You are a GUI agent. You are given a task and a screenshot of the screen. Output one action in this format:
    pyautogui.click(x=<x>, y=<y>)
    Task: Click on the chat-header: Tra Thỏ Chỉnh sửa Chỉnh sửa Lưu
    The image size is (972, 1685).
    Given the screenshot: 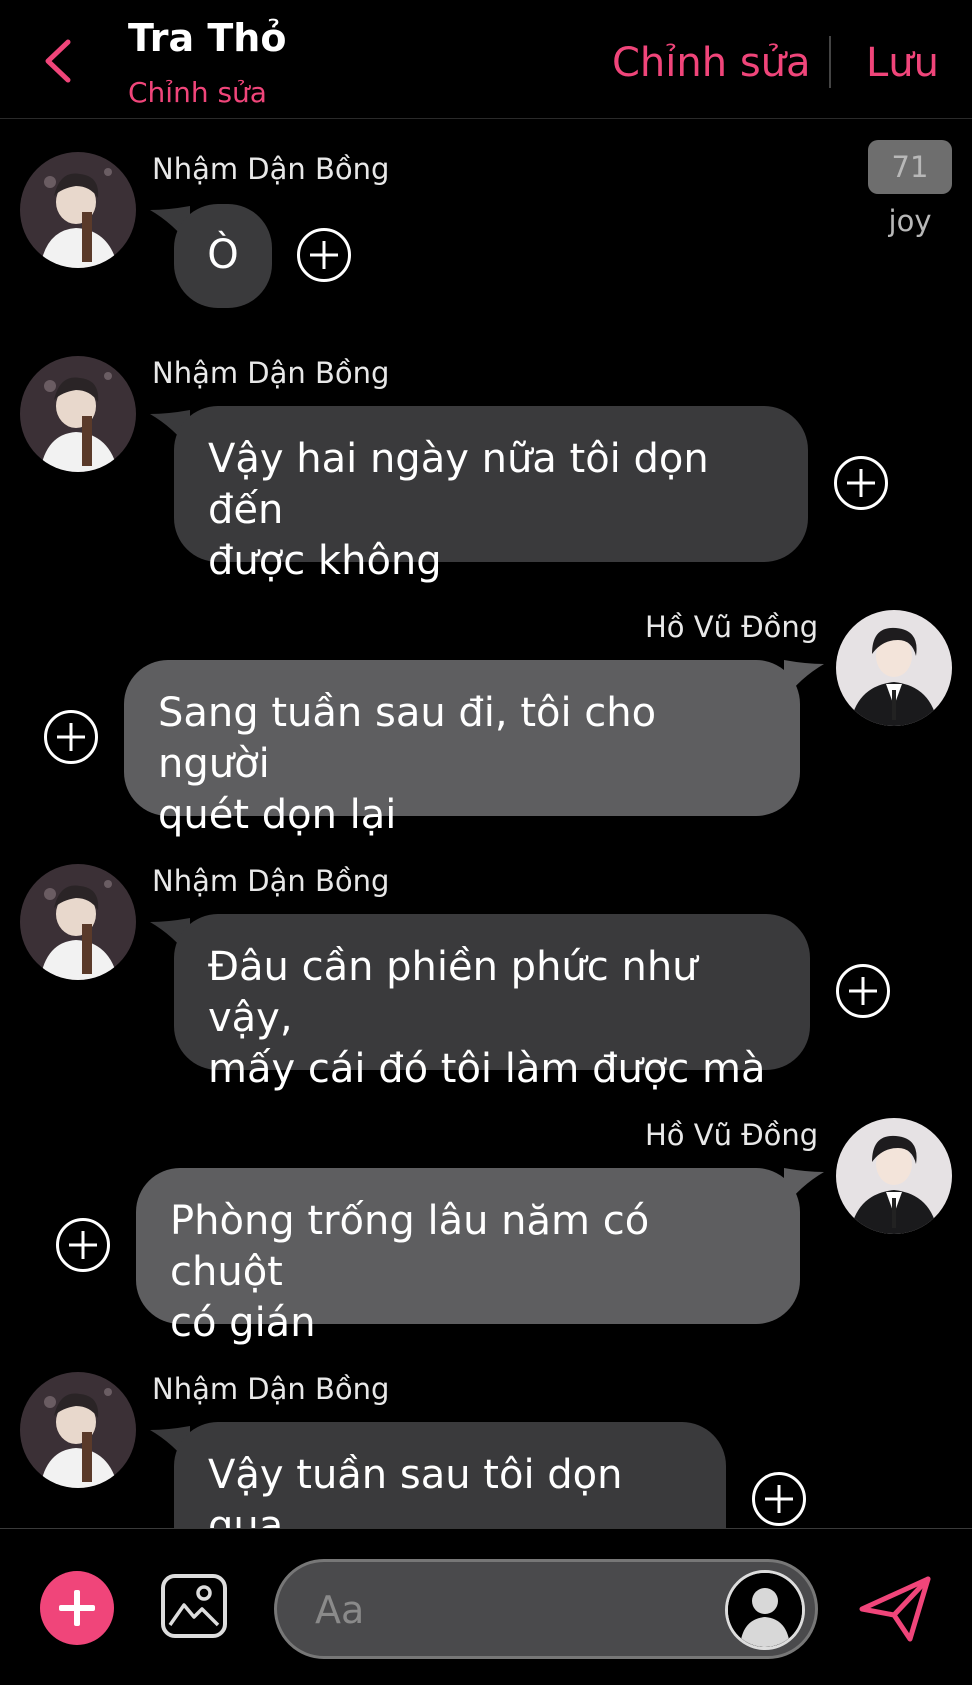 What is the action you would take?
    pyautogui.click(x=486, y=59)
    